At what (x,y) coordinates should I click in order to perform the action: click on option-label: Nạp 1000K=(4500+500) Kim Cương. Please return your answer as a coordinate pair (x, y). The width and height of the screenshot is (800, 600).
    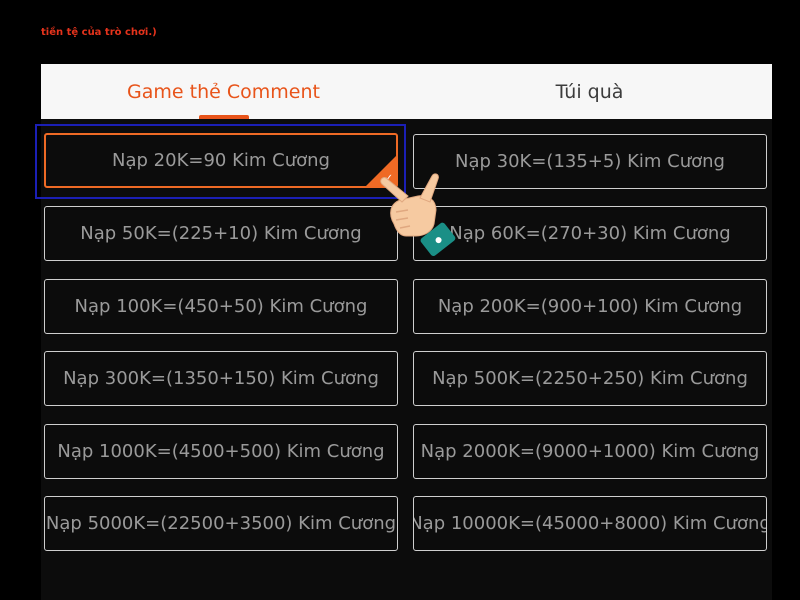
    Looking at the image, I should click on (221, 451).